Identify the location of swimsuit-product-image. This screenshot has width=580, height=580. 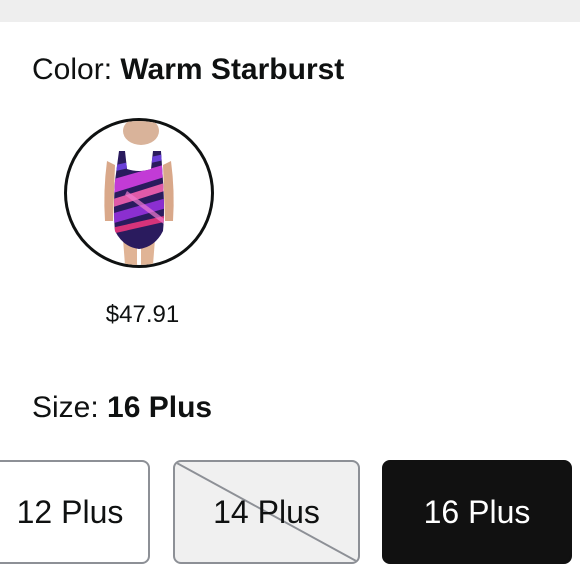
(139, 193).